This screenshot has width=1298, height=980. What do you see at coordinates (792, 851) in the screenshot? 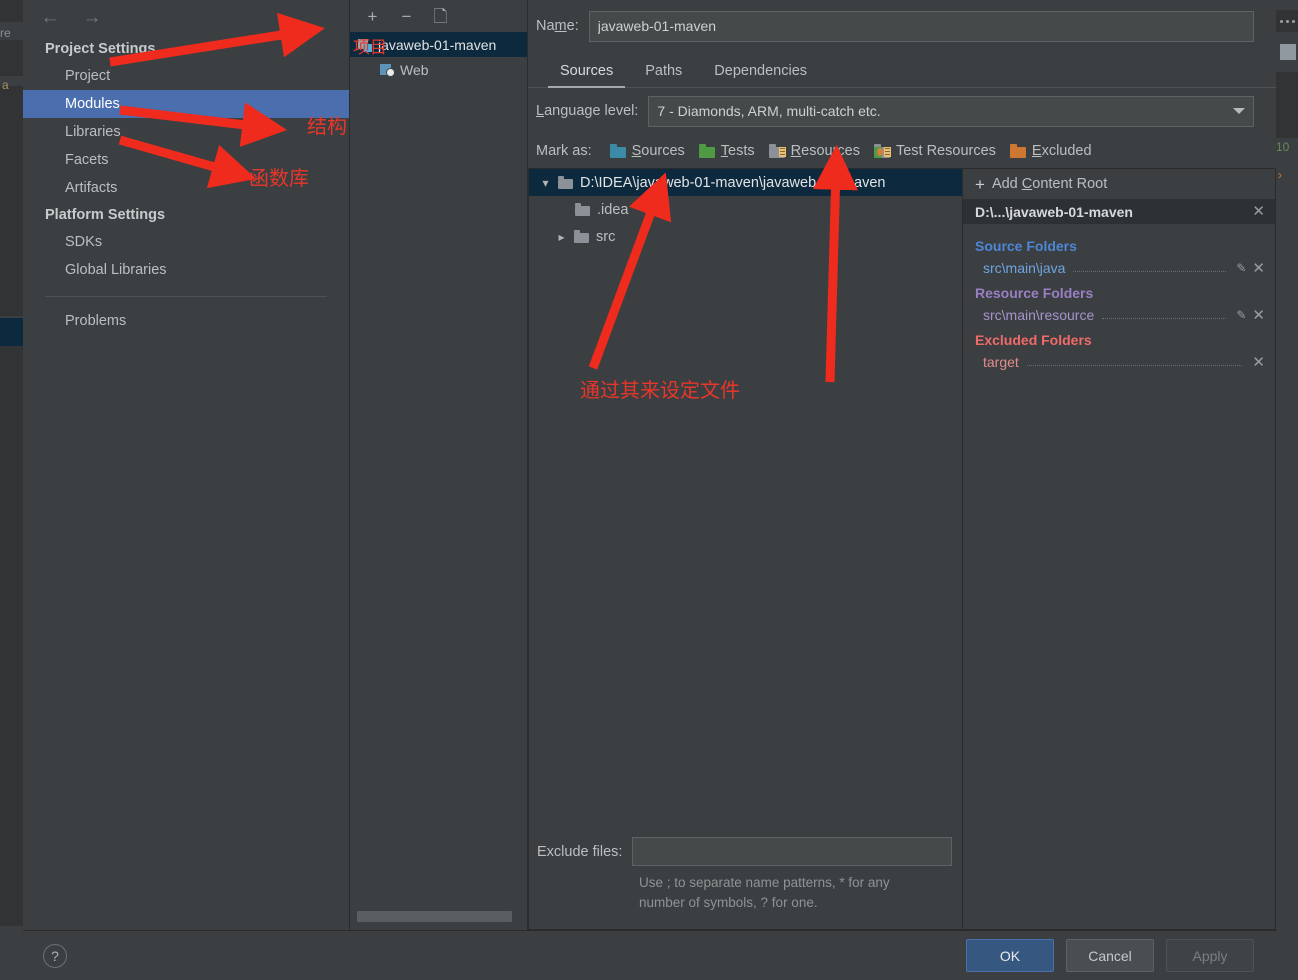
I see `exclude-files-input` at bounding box center [792, 851].